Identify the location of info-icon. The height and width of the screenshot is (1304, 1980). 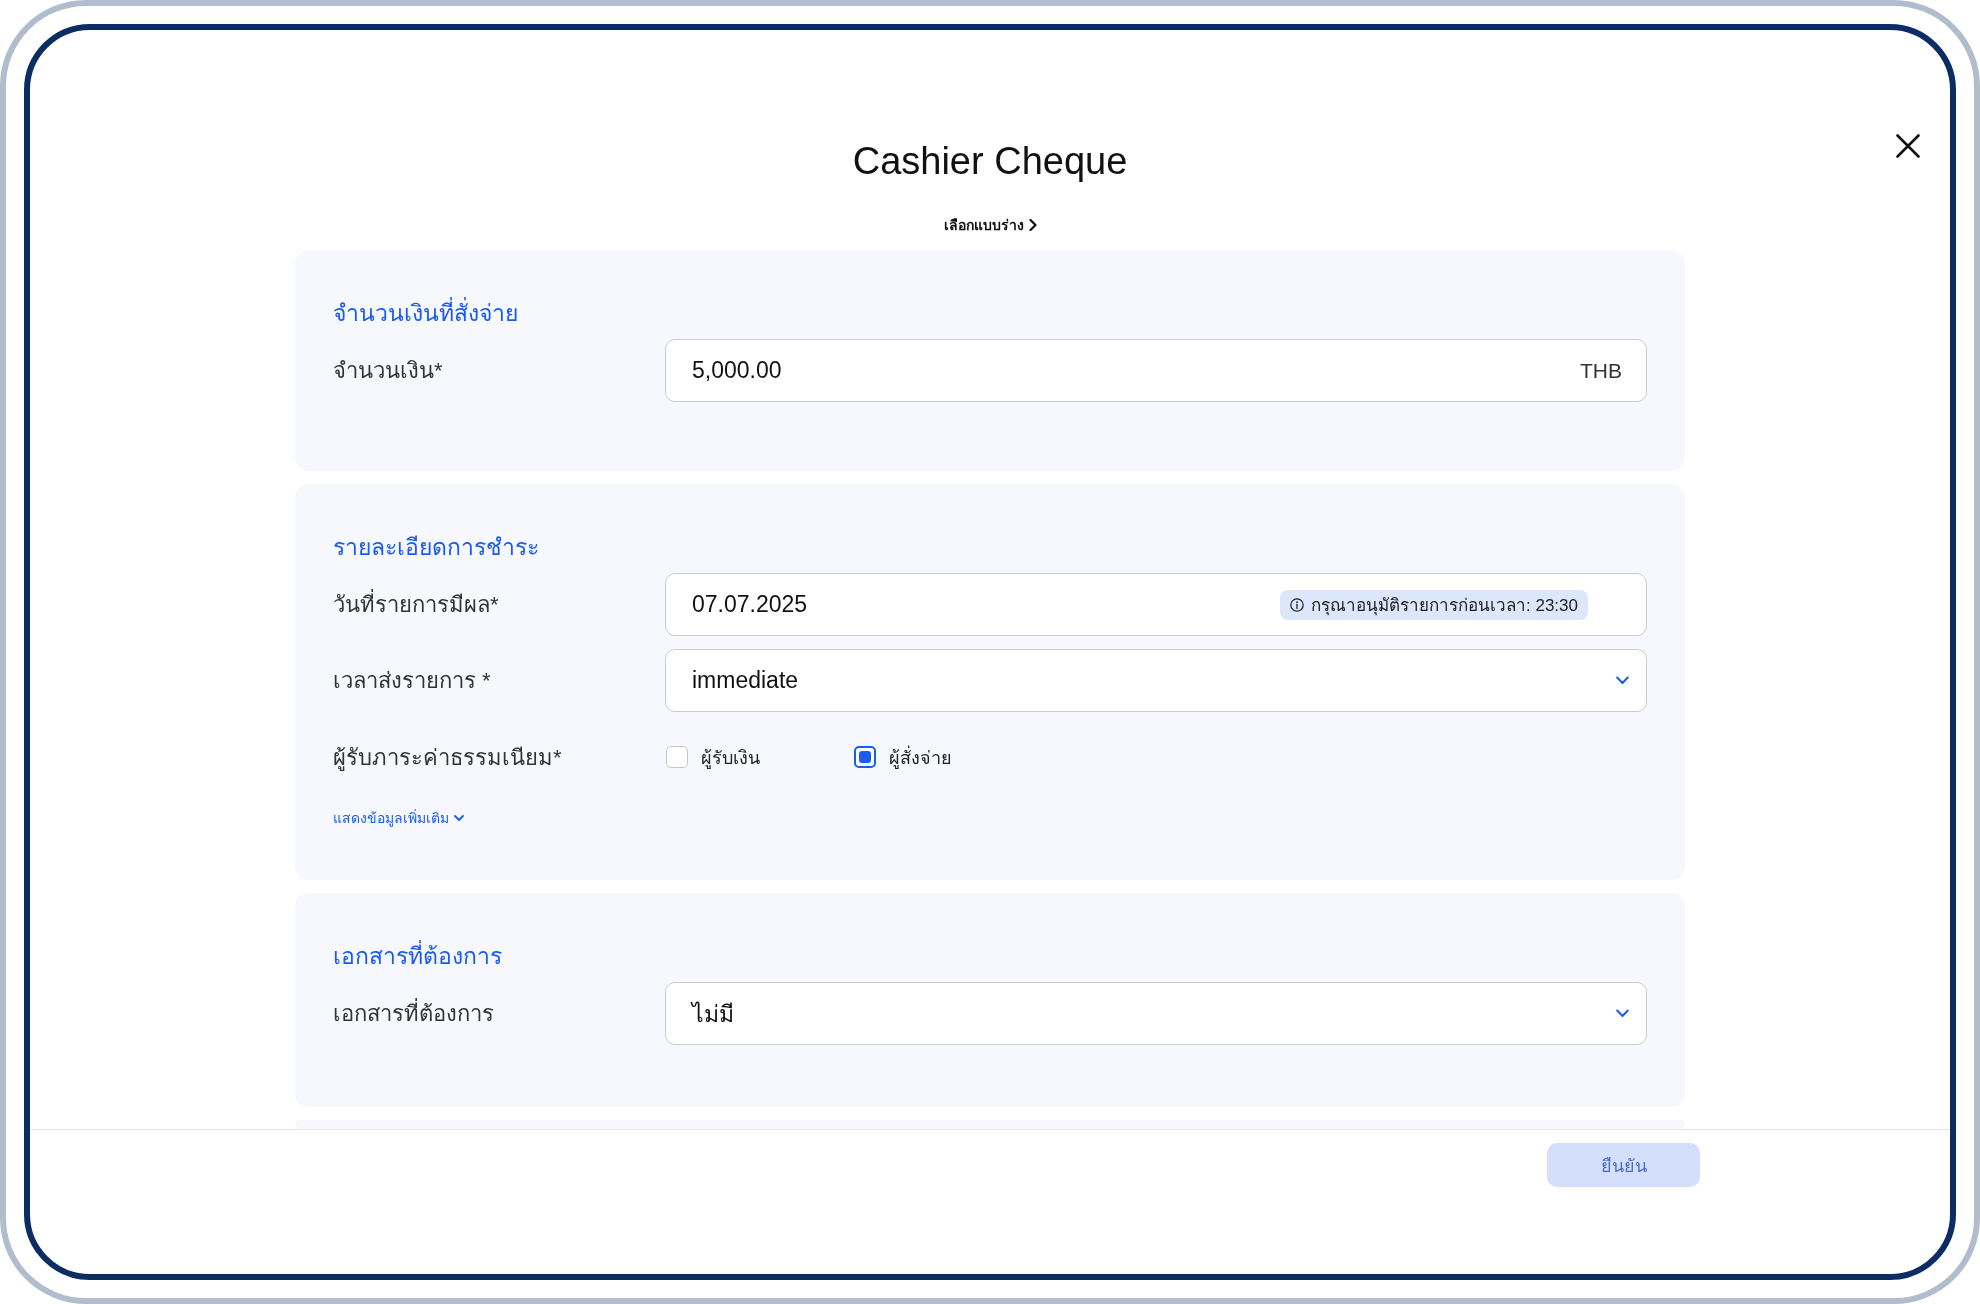
(1297, 604).